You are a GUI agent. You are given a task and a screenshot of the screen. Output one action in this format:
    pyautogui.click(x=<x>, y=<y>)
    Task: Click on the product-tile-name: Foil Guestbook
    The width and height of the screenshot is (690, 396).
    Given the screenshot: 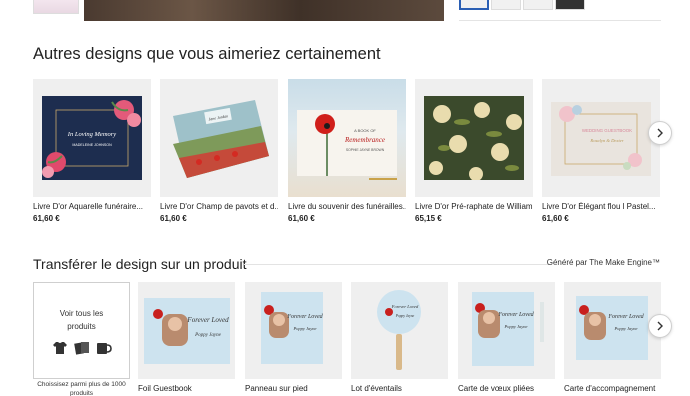 What is the action you would take?
    pyautogui.click(x=186, y=388)
    